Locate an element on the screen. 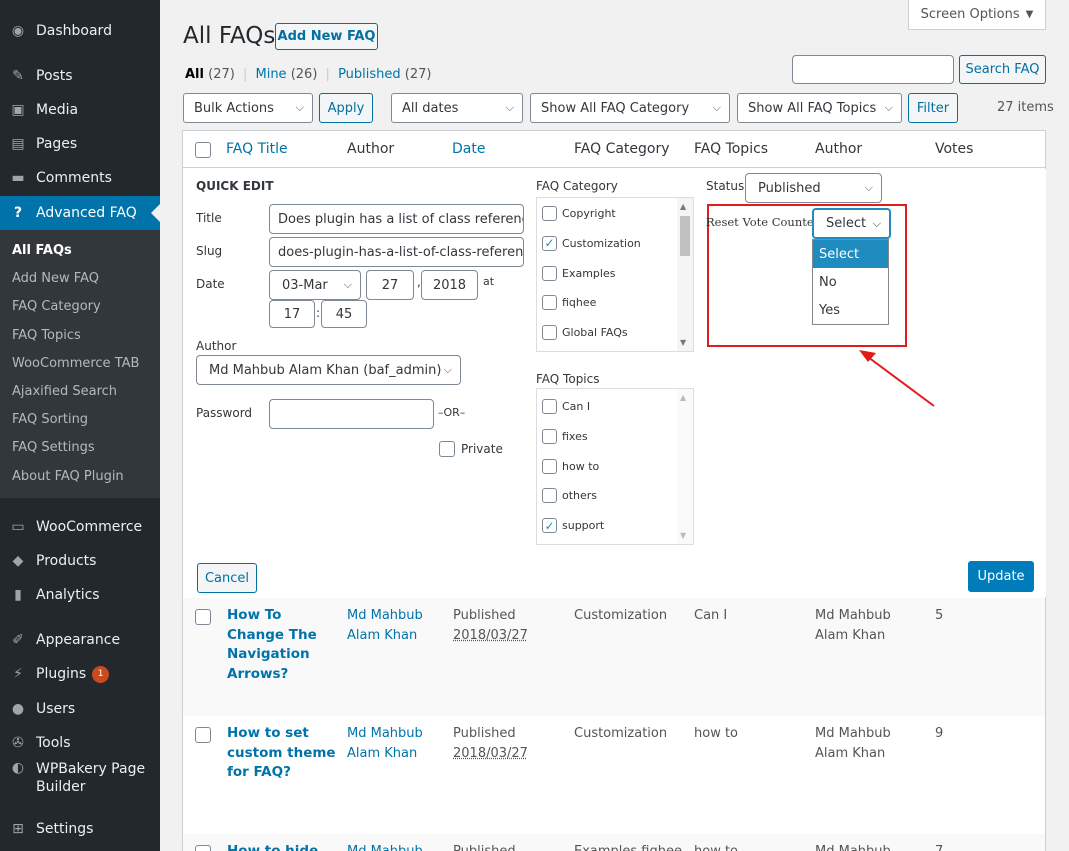  minute-field: 45 is located at coordinates (344, 314).